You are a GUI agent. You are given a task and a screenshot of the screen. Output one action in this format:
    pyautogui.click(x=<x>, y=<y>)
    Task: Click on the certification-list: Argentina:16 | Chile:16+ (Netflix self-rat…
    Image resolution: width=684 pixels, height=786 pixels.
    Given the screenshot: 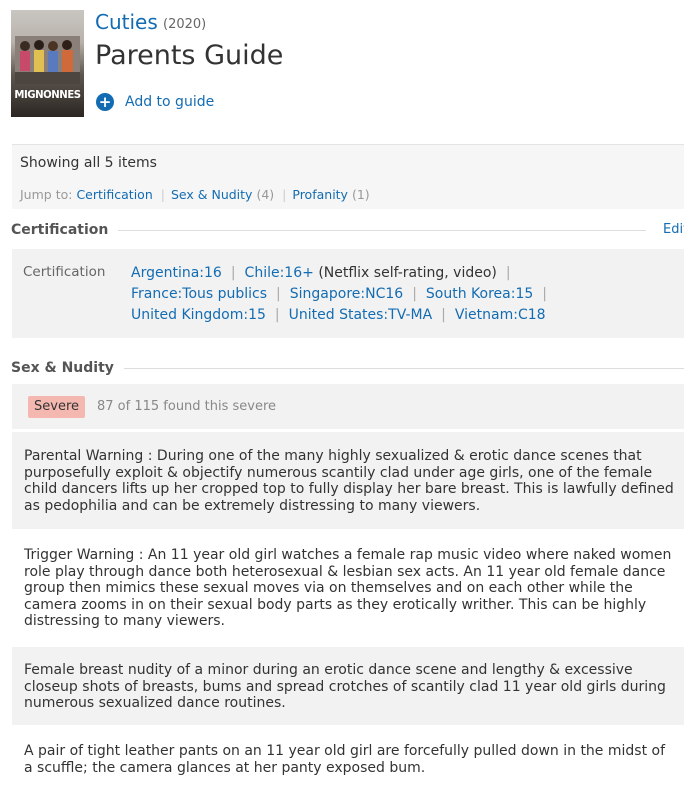 What is the action you would take?
    pyautogui.click(x=343, y=294)
    